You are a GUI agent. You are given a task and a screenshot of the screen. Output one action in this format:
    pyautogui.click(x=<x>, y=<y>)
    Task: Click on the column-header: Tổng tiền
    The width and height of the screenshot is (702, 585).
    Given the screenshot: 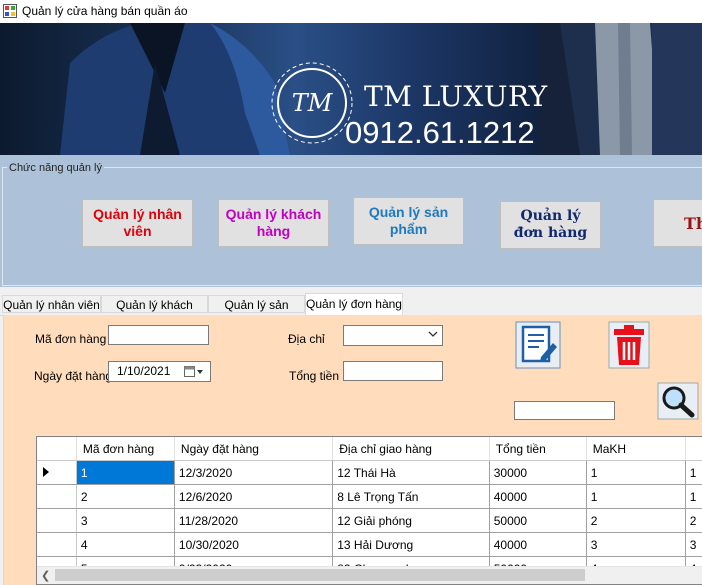 What is the action you would take?
    pyautogui.click(x=538, y=449)
    